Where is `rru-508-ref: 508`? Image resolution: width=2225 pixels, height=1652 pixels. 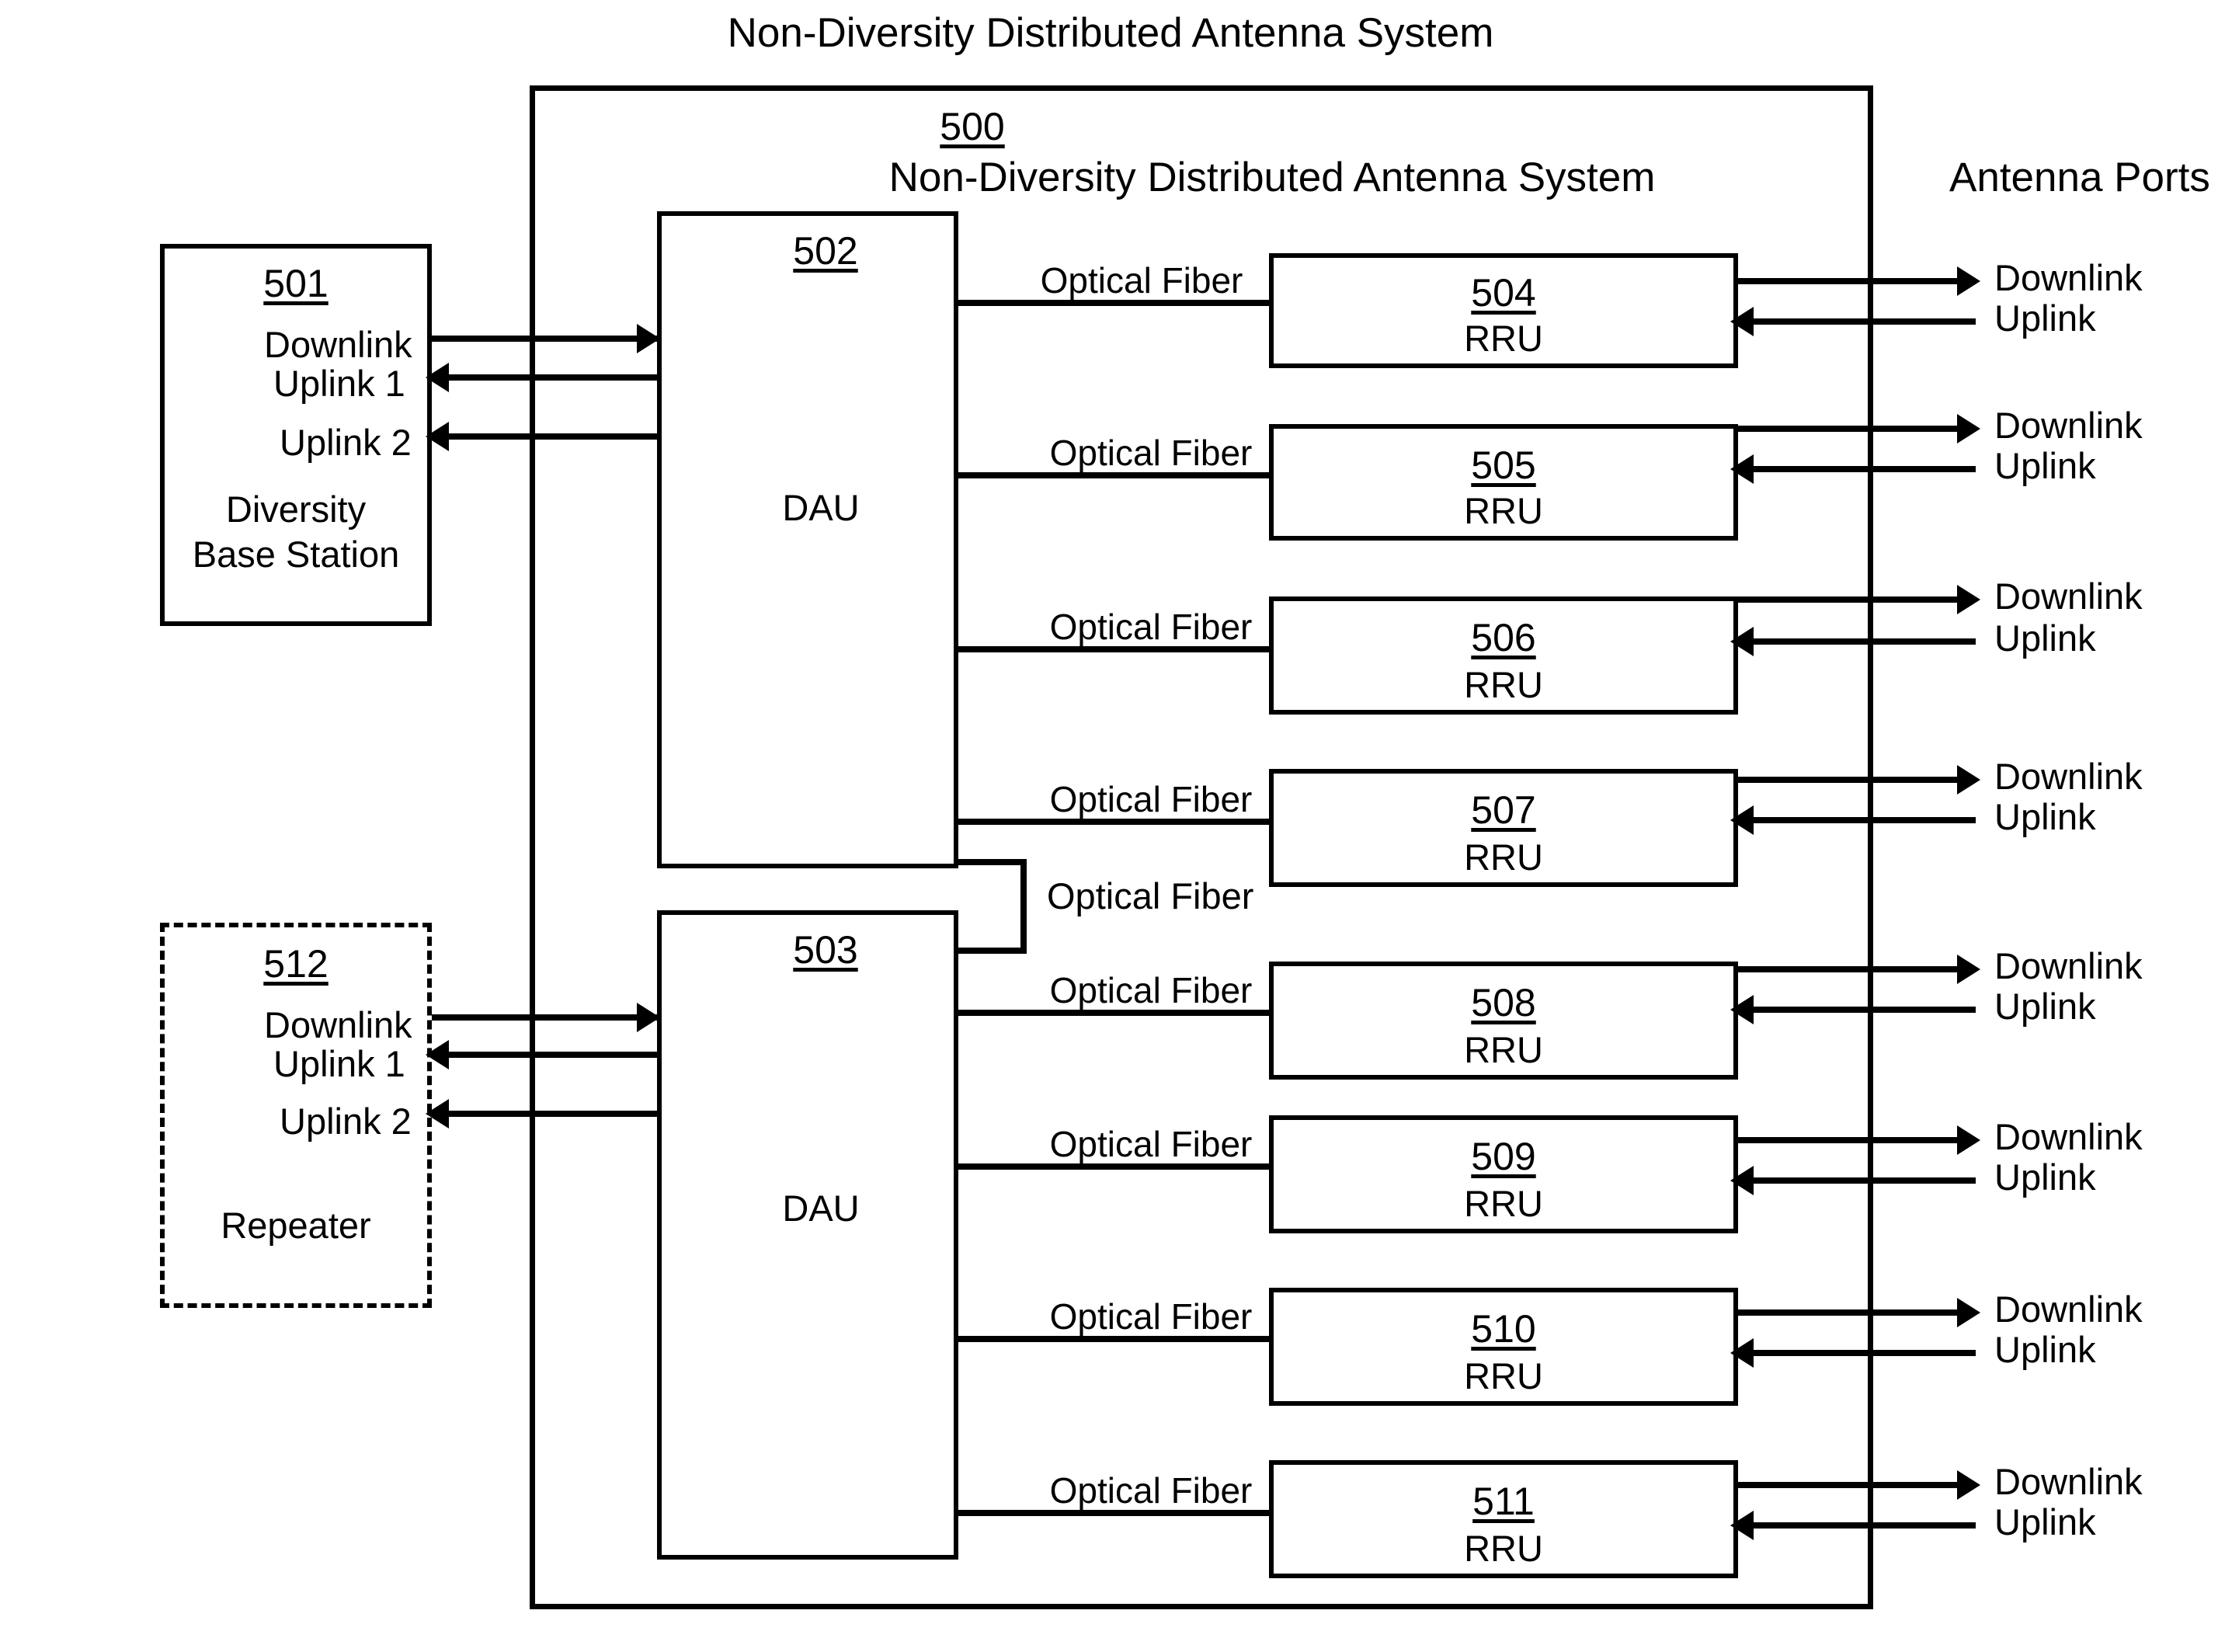 rru-508-ref: 508 is located at coordinates (1504, 1002).